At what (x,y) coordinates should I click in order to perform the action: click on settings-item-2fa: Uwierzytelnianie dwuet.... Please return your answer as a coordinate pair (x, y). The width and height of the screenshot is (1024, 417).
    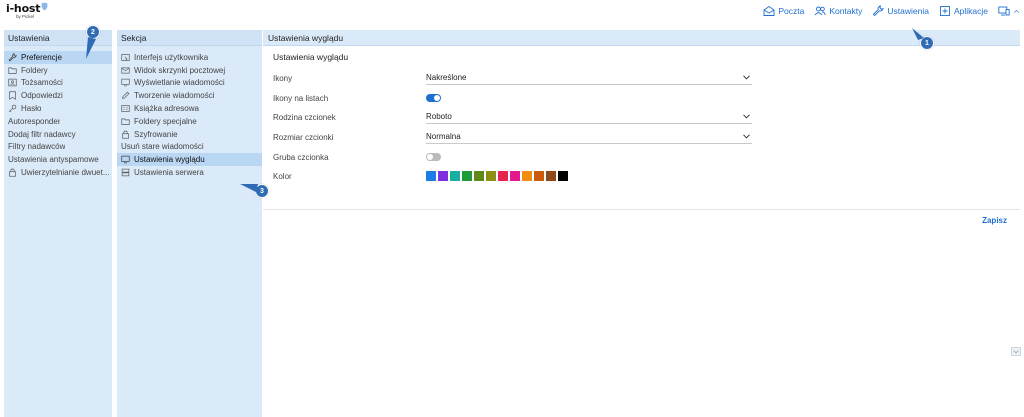
    Looking at the image, I should click on (58, 172).